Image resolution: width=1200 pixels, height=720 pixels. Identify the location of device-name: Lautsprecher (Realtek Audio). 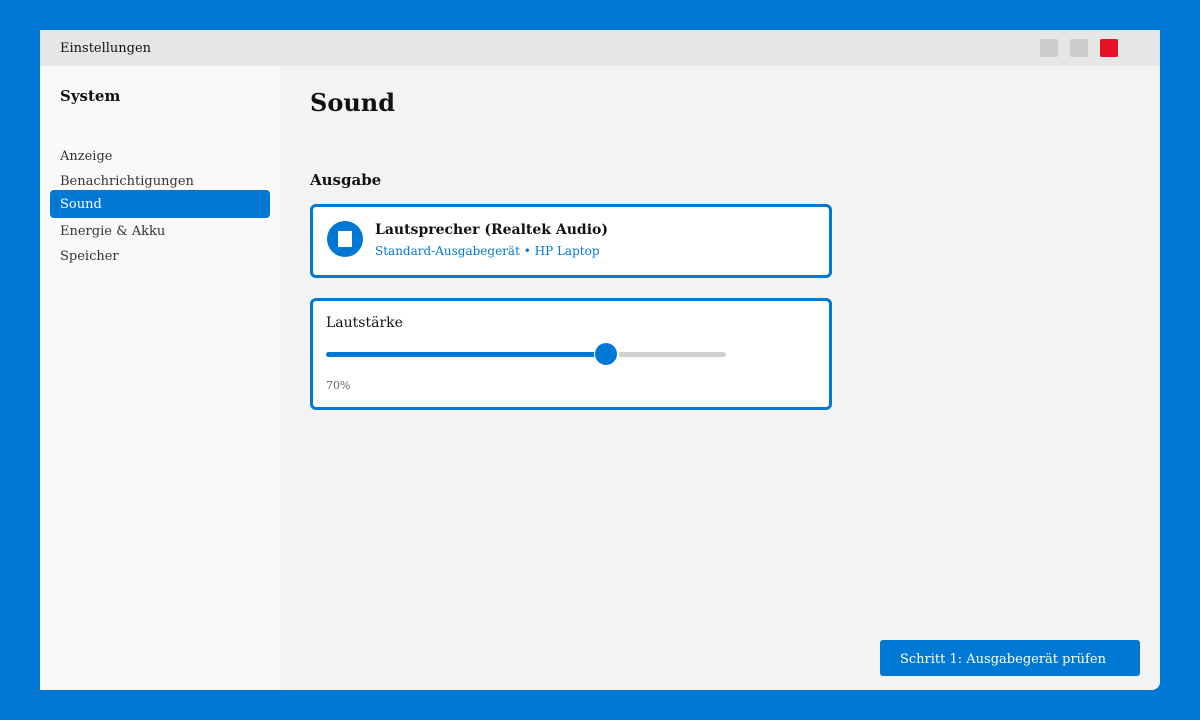
(491, 230).